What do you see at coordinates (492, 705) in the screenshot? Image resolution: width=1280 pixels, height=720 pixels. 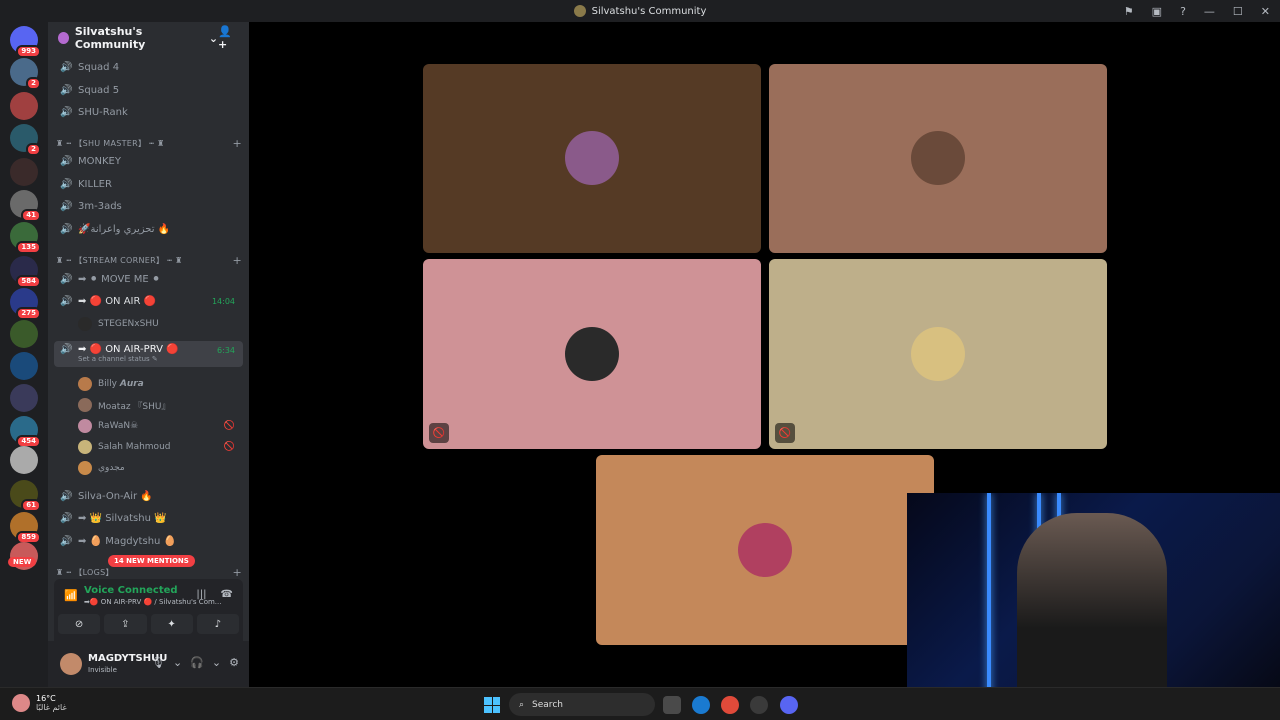 I see `windows-start-icon` at bounding box center [492, 705].